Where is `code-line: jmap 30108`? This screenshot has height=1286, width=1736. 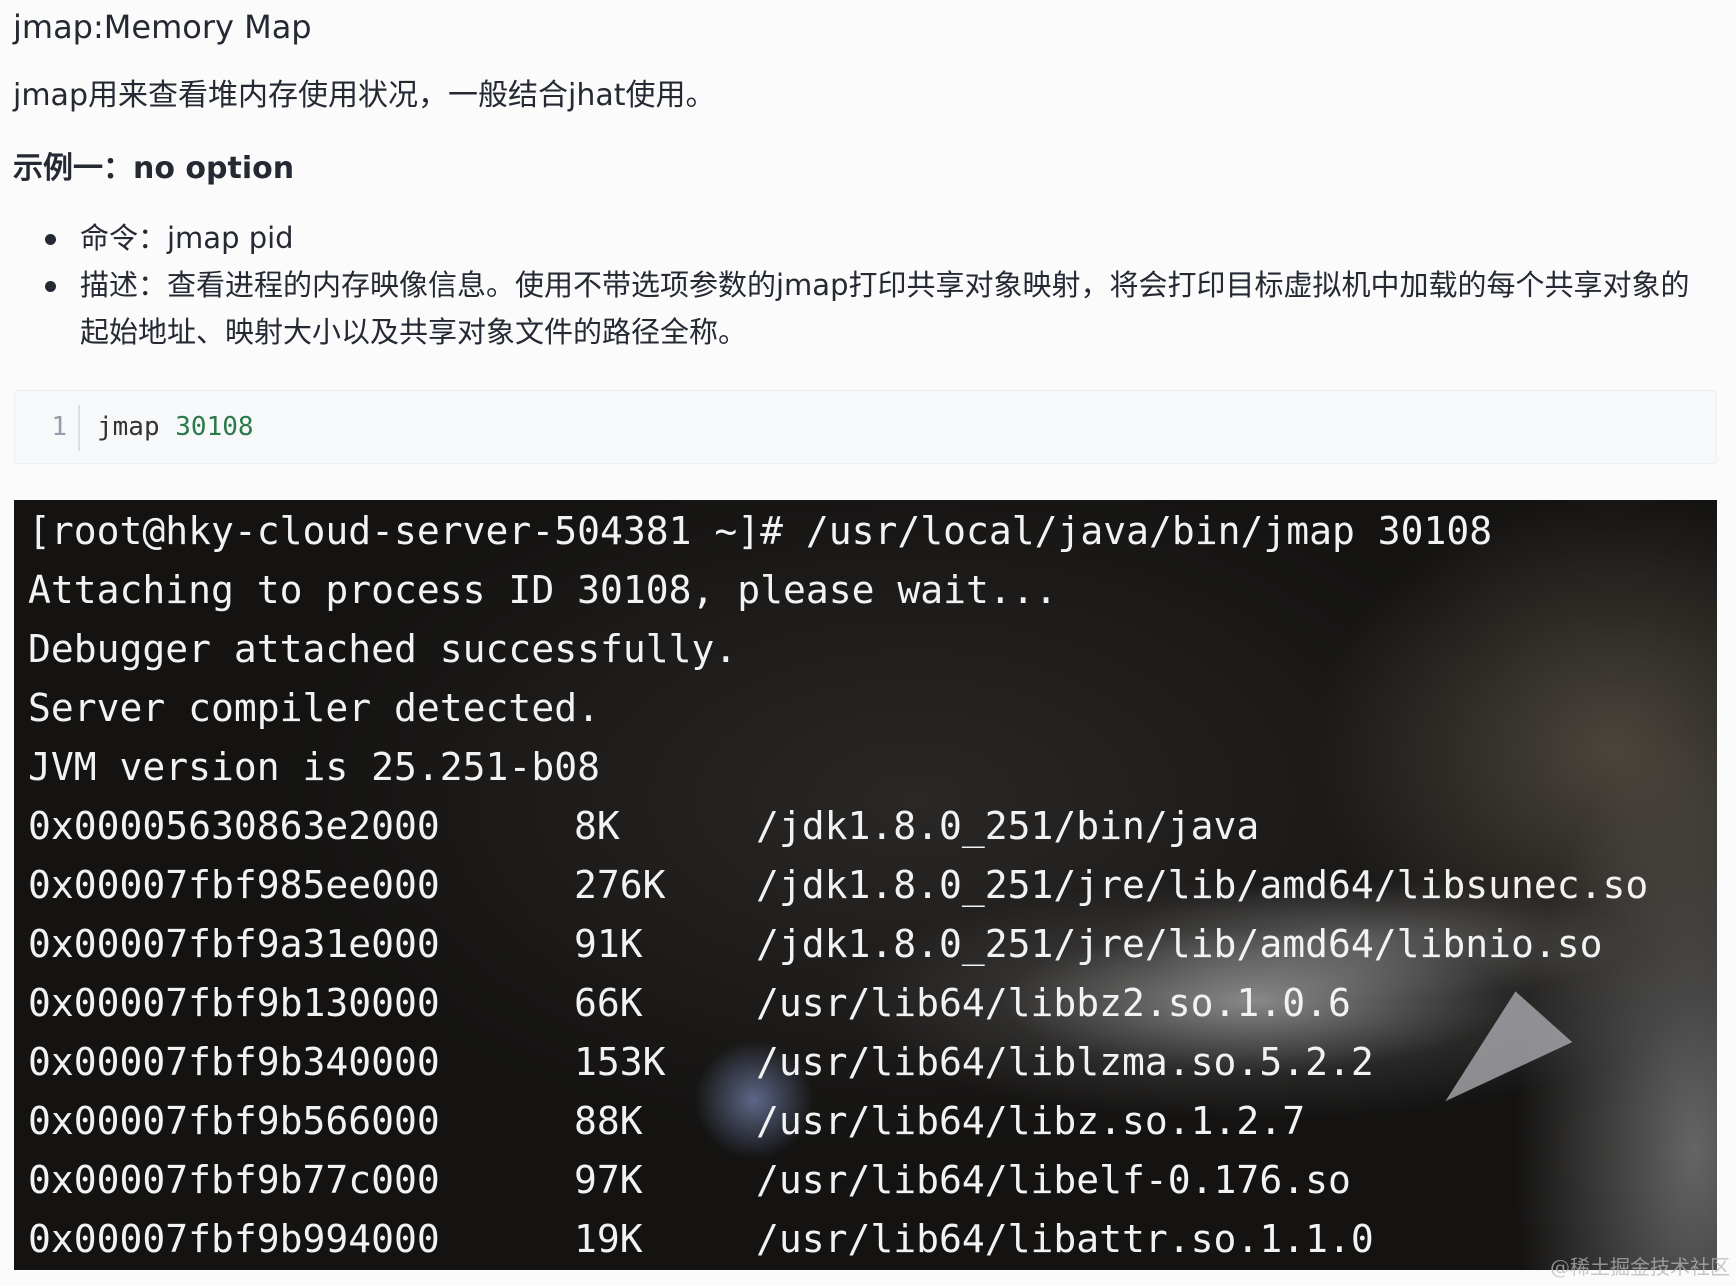
code-line: jmap 30108 is located at coordinates (175, 427).